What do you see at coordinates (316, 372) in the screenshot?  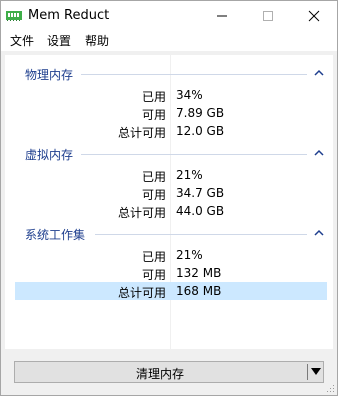 I see `triangle-down-icon` at bounding box center [316, 372].